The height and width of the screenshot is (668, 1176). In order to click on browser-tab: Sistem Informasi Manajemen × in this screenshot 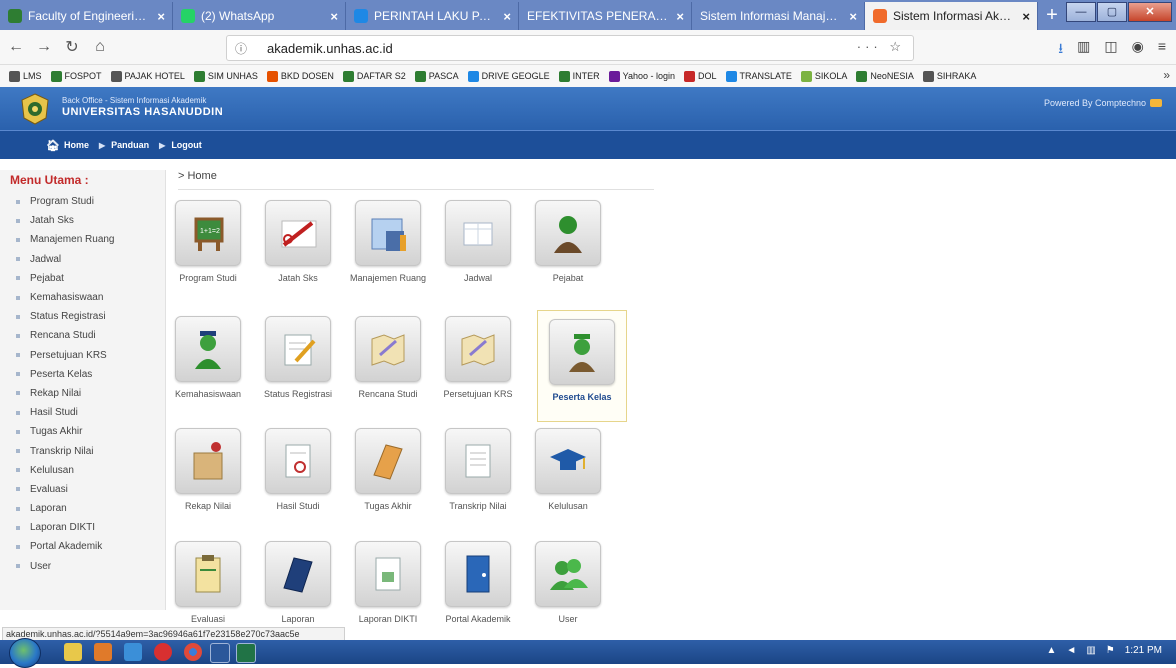, I will do `click(778, 16)`.